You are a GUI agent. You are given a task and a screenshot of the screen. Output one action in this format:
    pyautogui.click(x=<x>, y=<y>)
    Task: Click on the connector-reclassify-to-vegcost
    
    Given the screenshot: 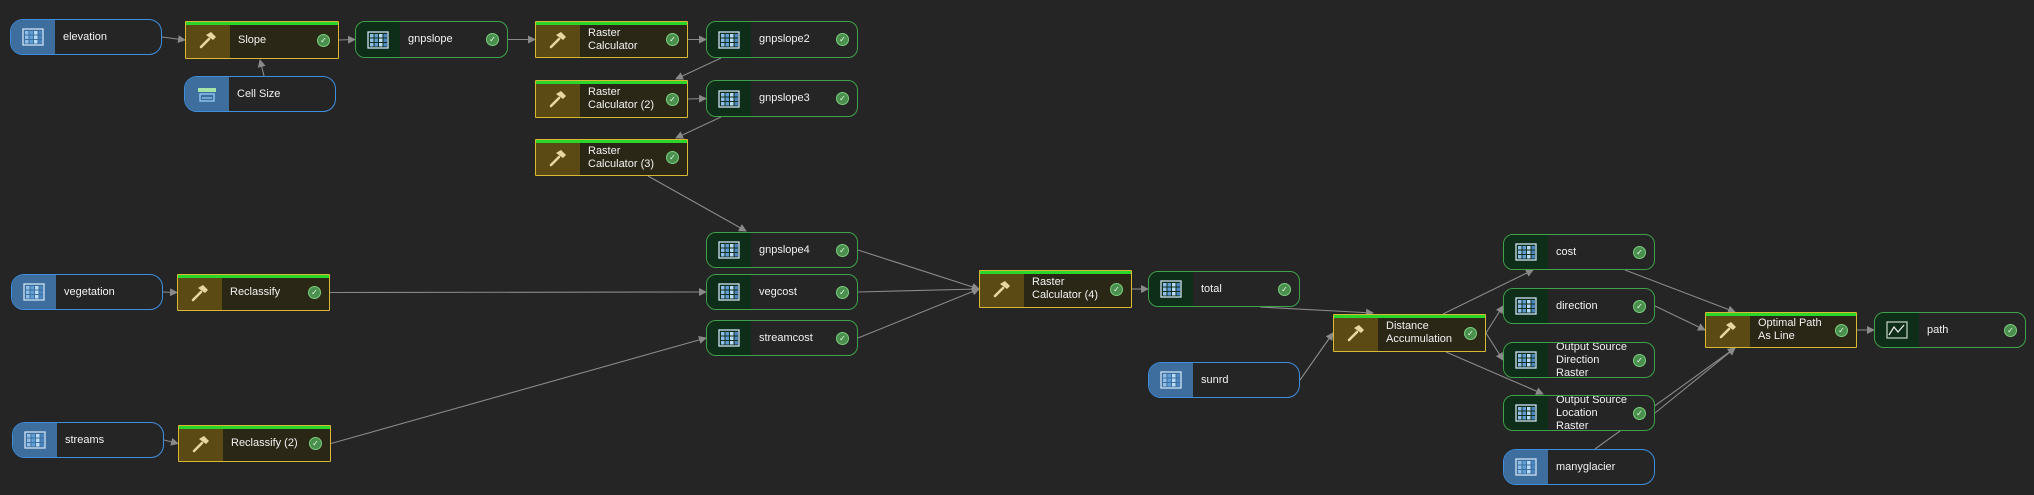 What is the action you would take?
    pyautogui.click(x=518, y=292)
    